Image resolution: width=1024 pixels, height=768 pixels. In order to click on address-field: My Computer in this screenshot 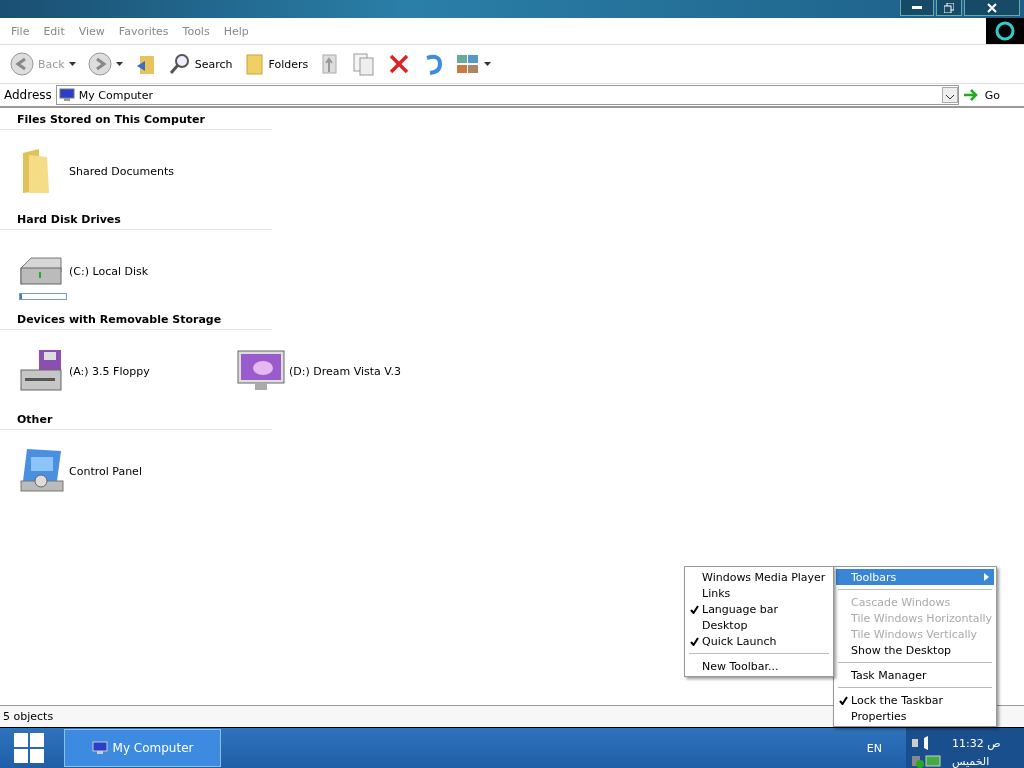, I will do `click(507, 95)`.